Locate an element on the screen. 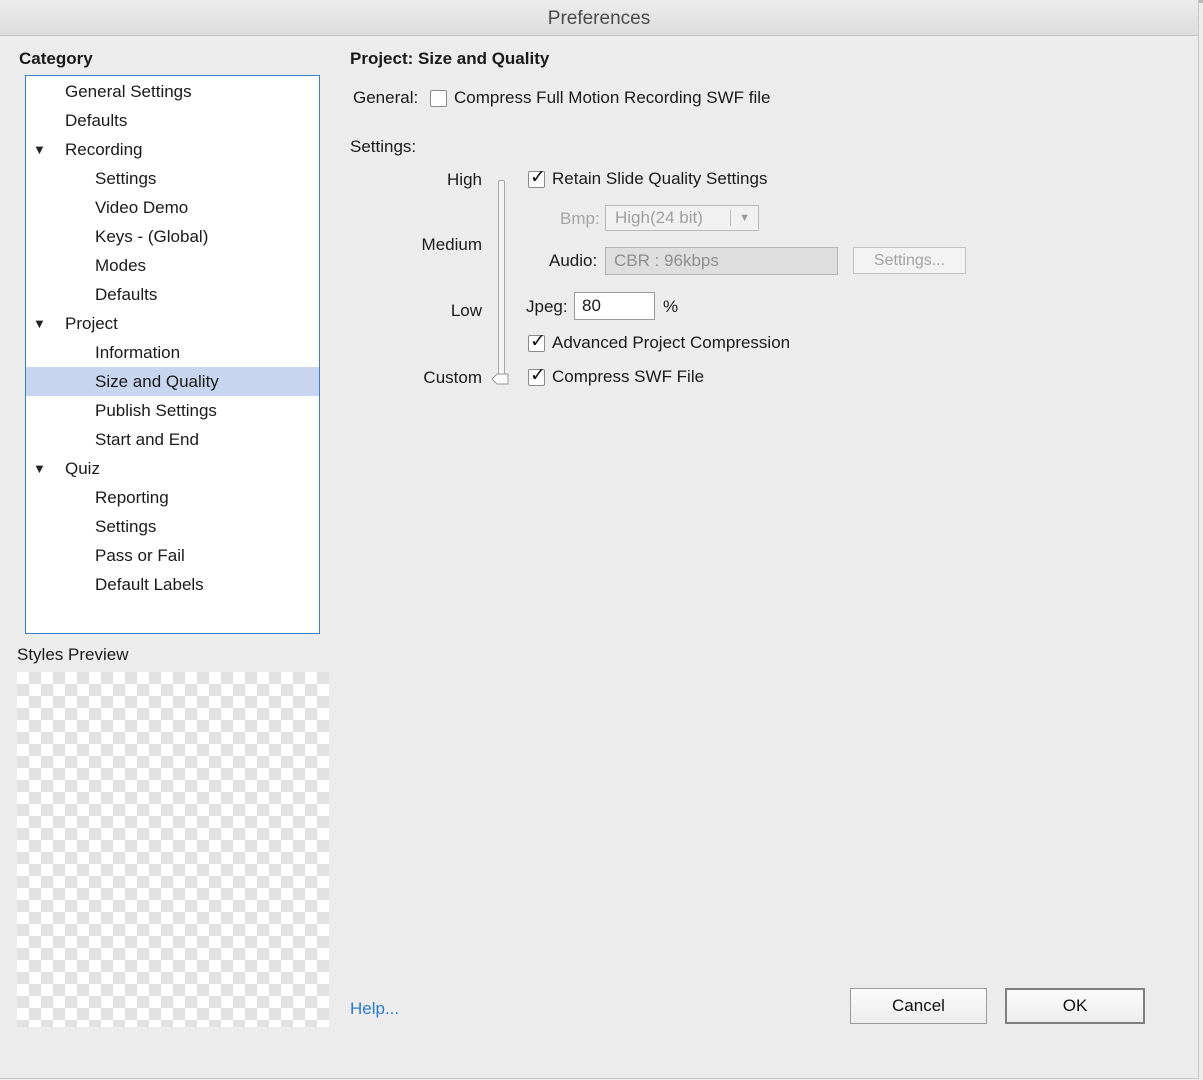 Image resolution: width=1203 pixels, height=1080 pixels. category-item: Video Demo is located at coordinates (172, 207).